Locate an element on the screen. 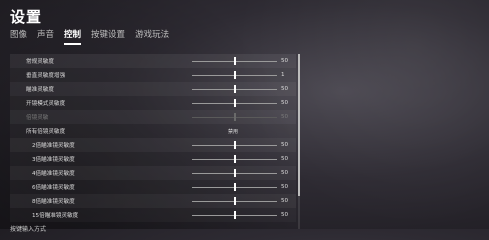  toggle-status: 禁用 is located at coordinates (233, 131).